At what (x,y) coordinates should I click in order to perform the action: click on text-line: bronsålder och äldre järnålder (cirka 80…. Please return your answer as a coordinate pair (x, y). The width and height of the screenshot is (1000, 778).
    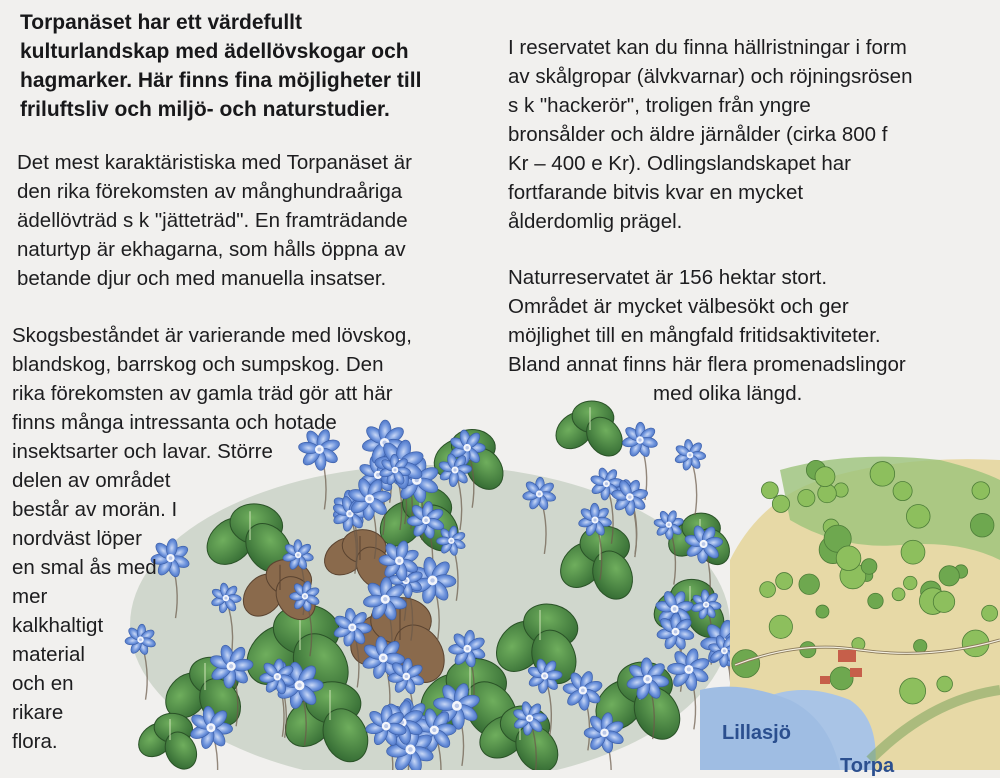
    Looking at the image, I should click on (698, 134).